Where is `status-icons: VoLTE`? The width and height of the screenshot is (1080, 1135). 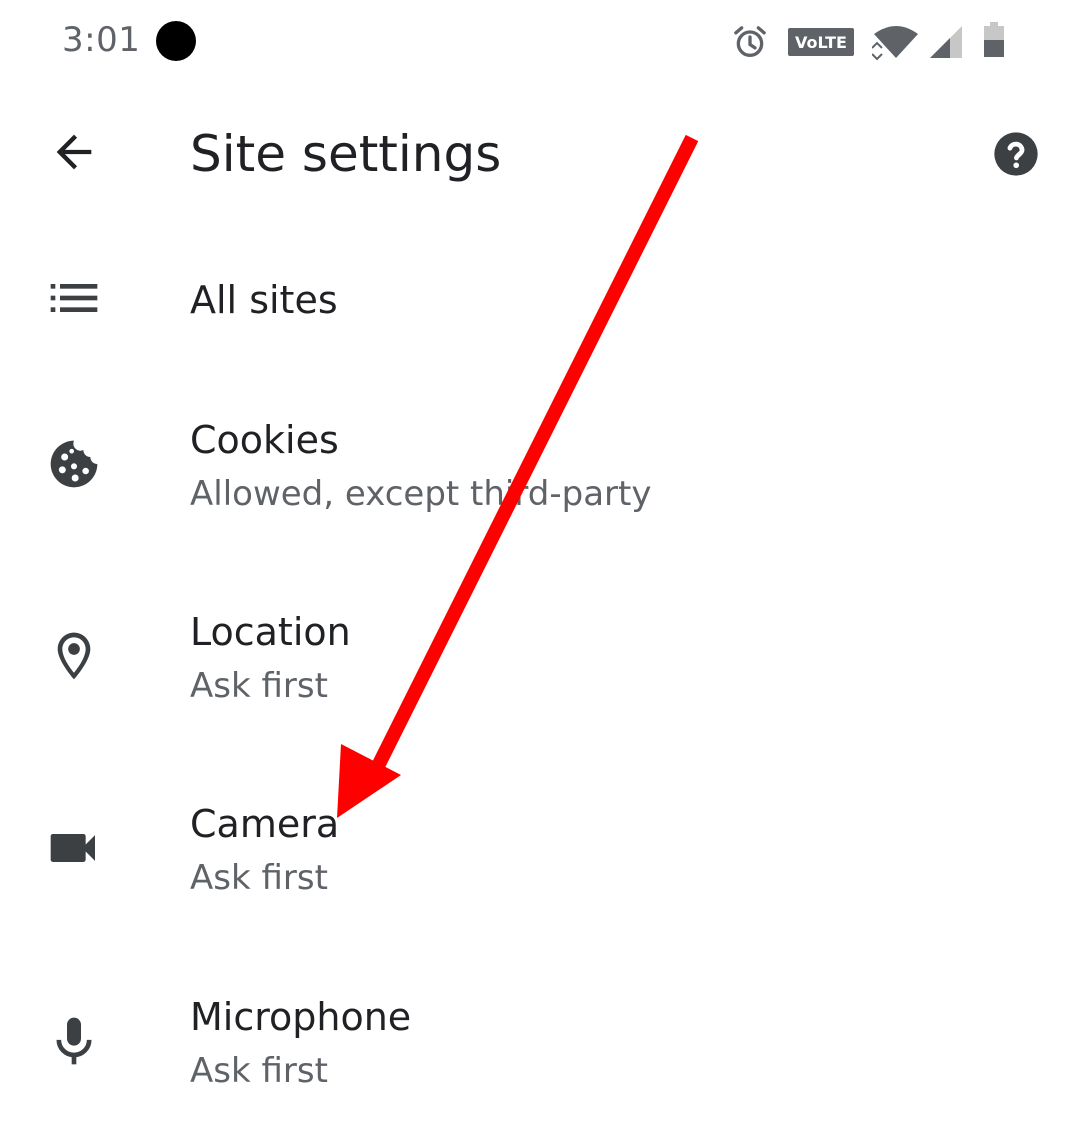
status-icons: VoLTE is located at coordinates (875, 42).